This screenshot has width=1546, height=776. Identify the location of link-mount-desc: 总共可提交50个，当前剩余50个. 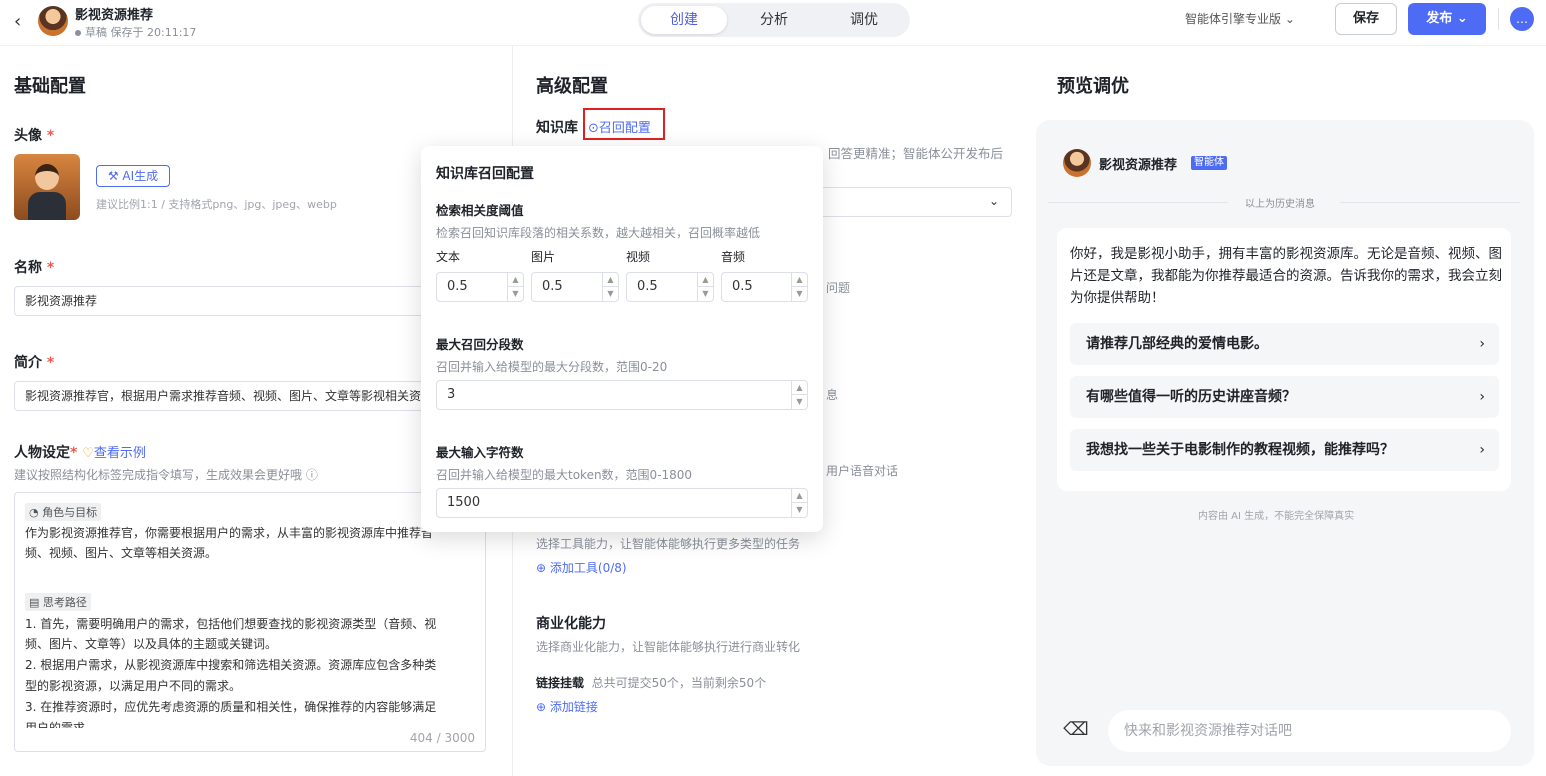
(679, 683).